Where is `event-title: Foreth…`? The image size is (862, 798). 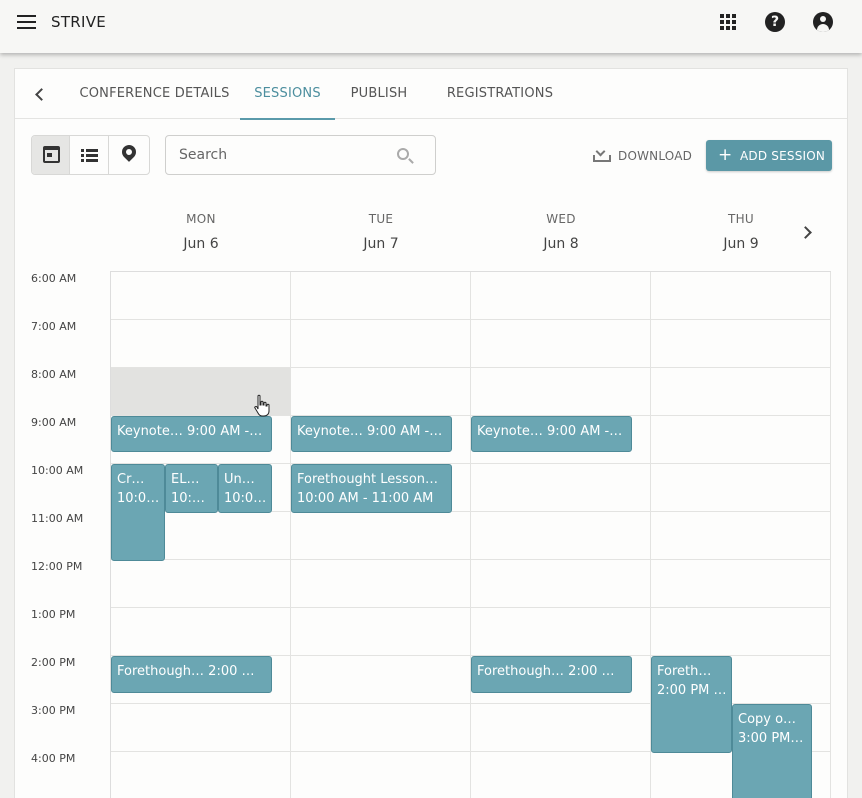
event-title: Foreth… is located at coordinates (684, 671).